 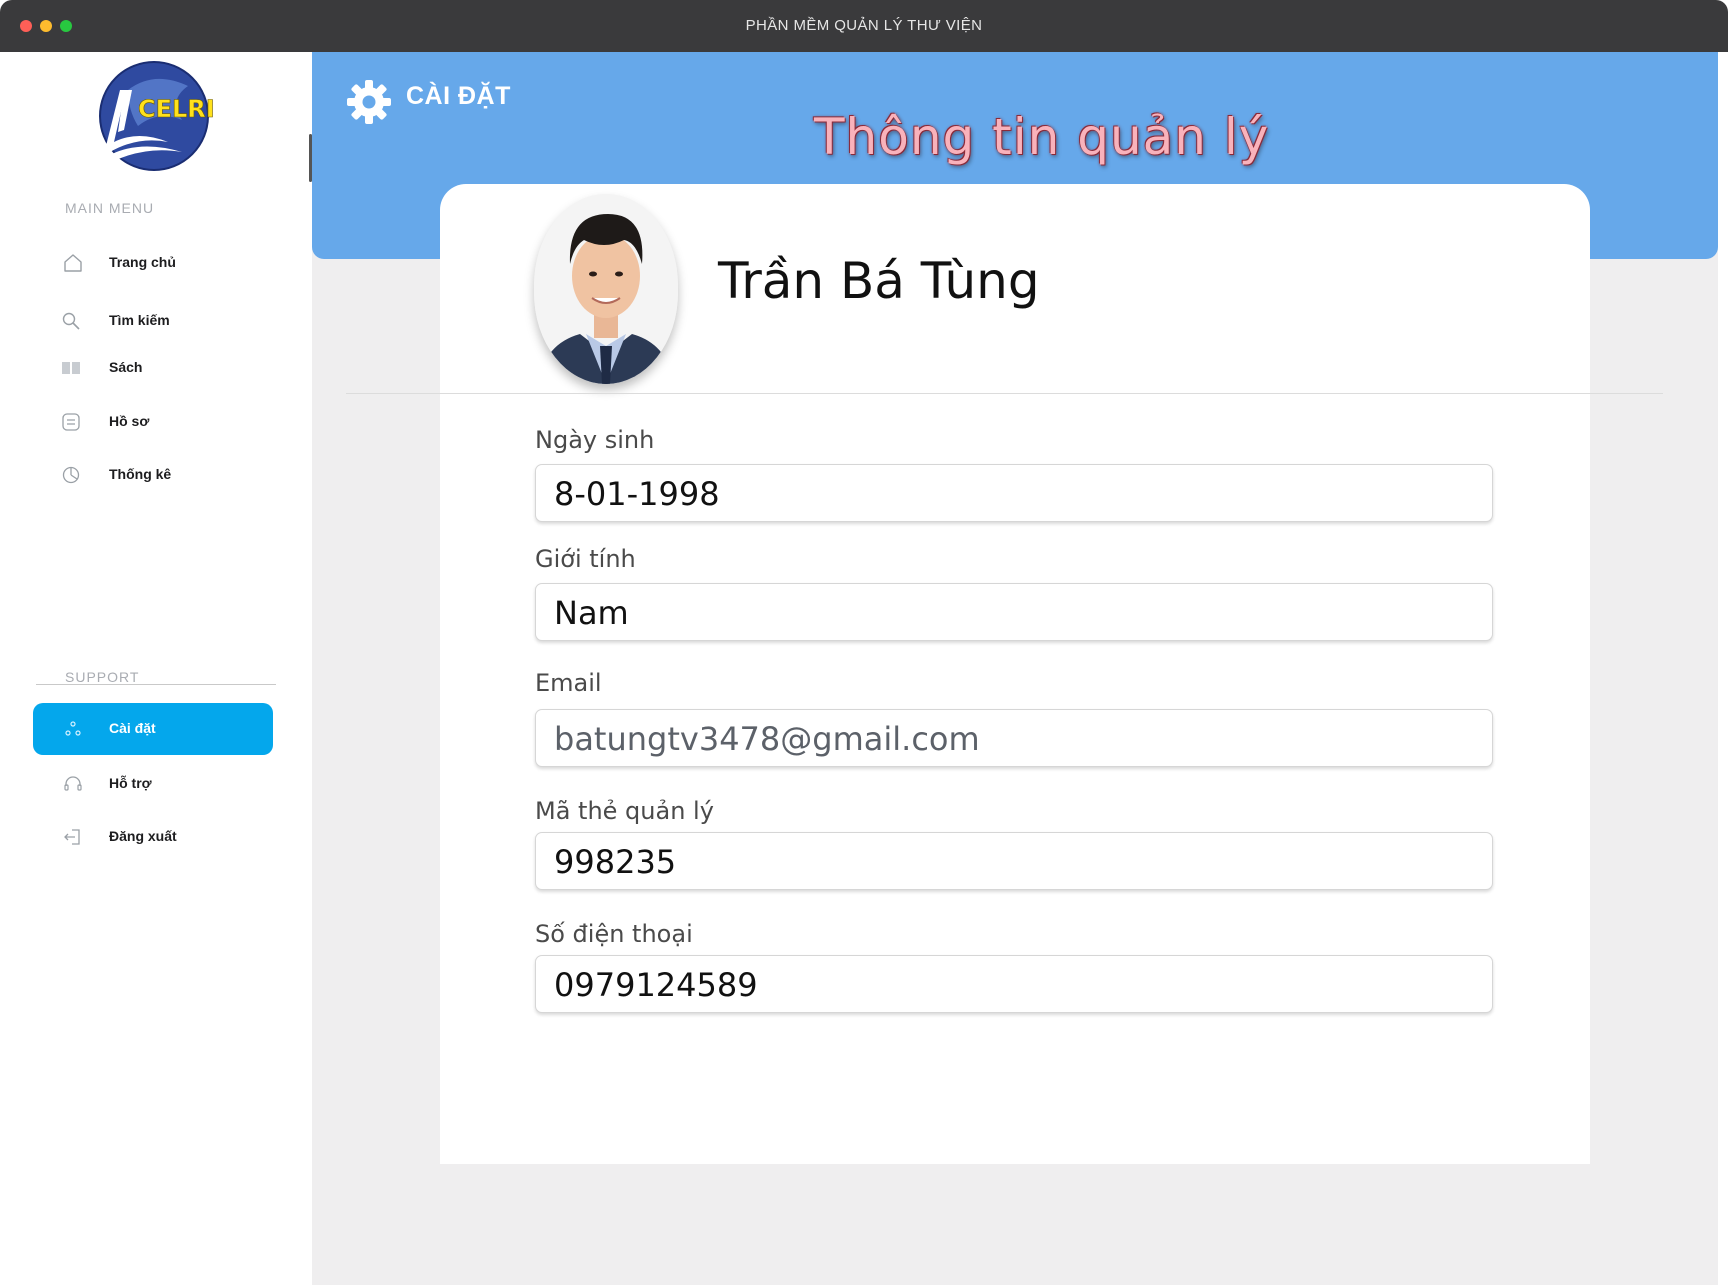 What do you see at coordinates (142, 262) in the screenshot?
I see `nav-label: Trang chủ` at bounding box center [142, 262].